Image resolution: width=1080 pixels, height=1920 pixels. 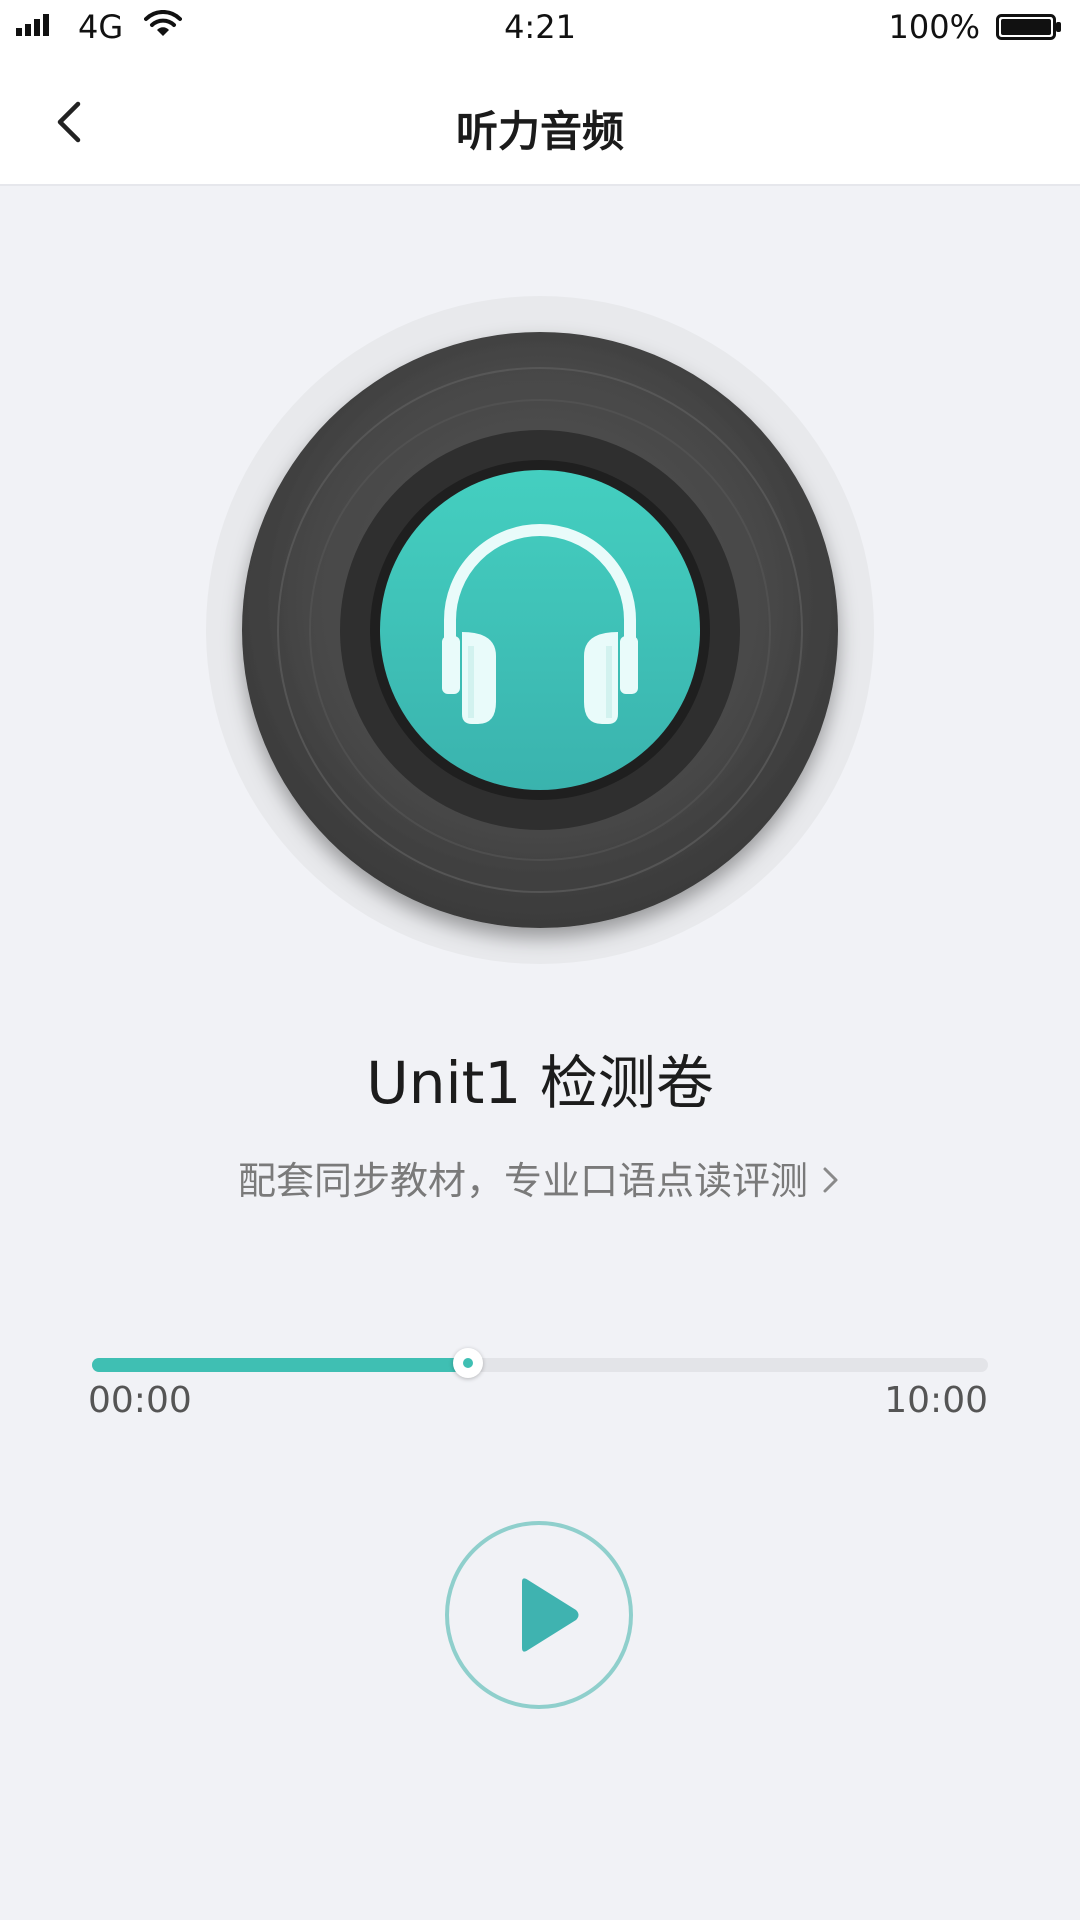 I want to click on status-bar: 4G 4:21 100%, so click(x=540, y=30).